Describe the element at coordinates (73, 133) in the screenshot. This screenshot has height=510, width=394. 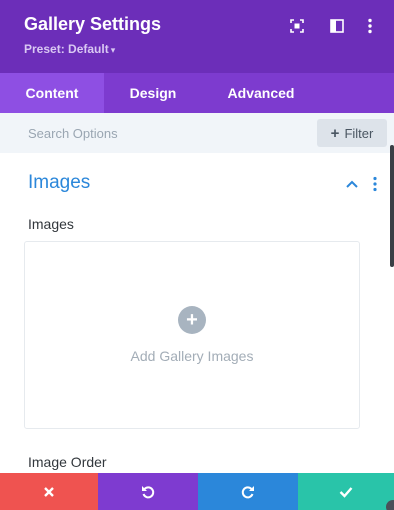
I see `search-input: Search Options` at that location.